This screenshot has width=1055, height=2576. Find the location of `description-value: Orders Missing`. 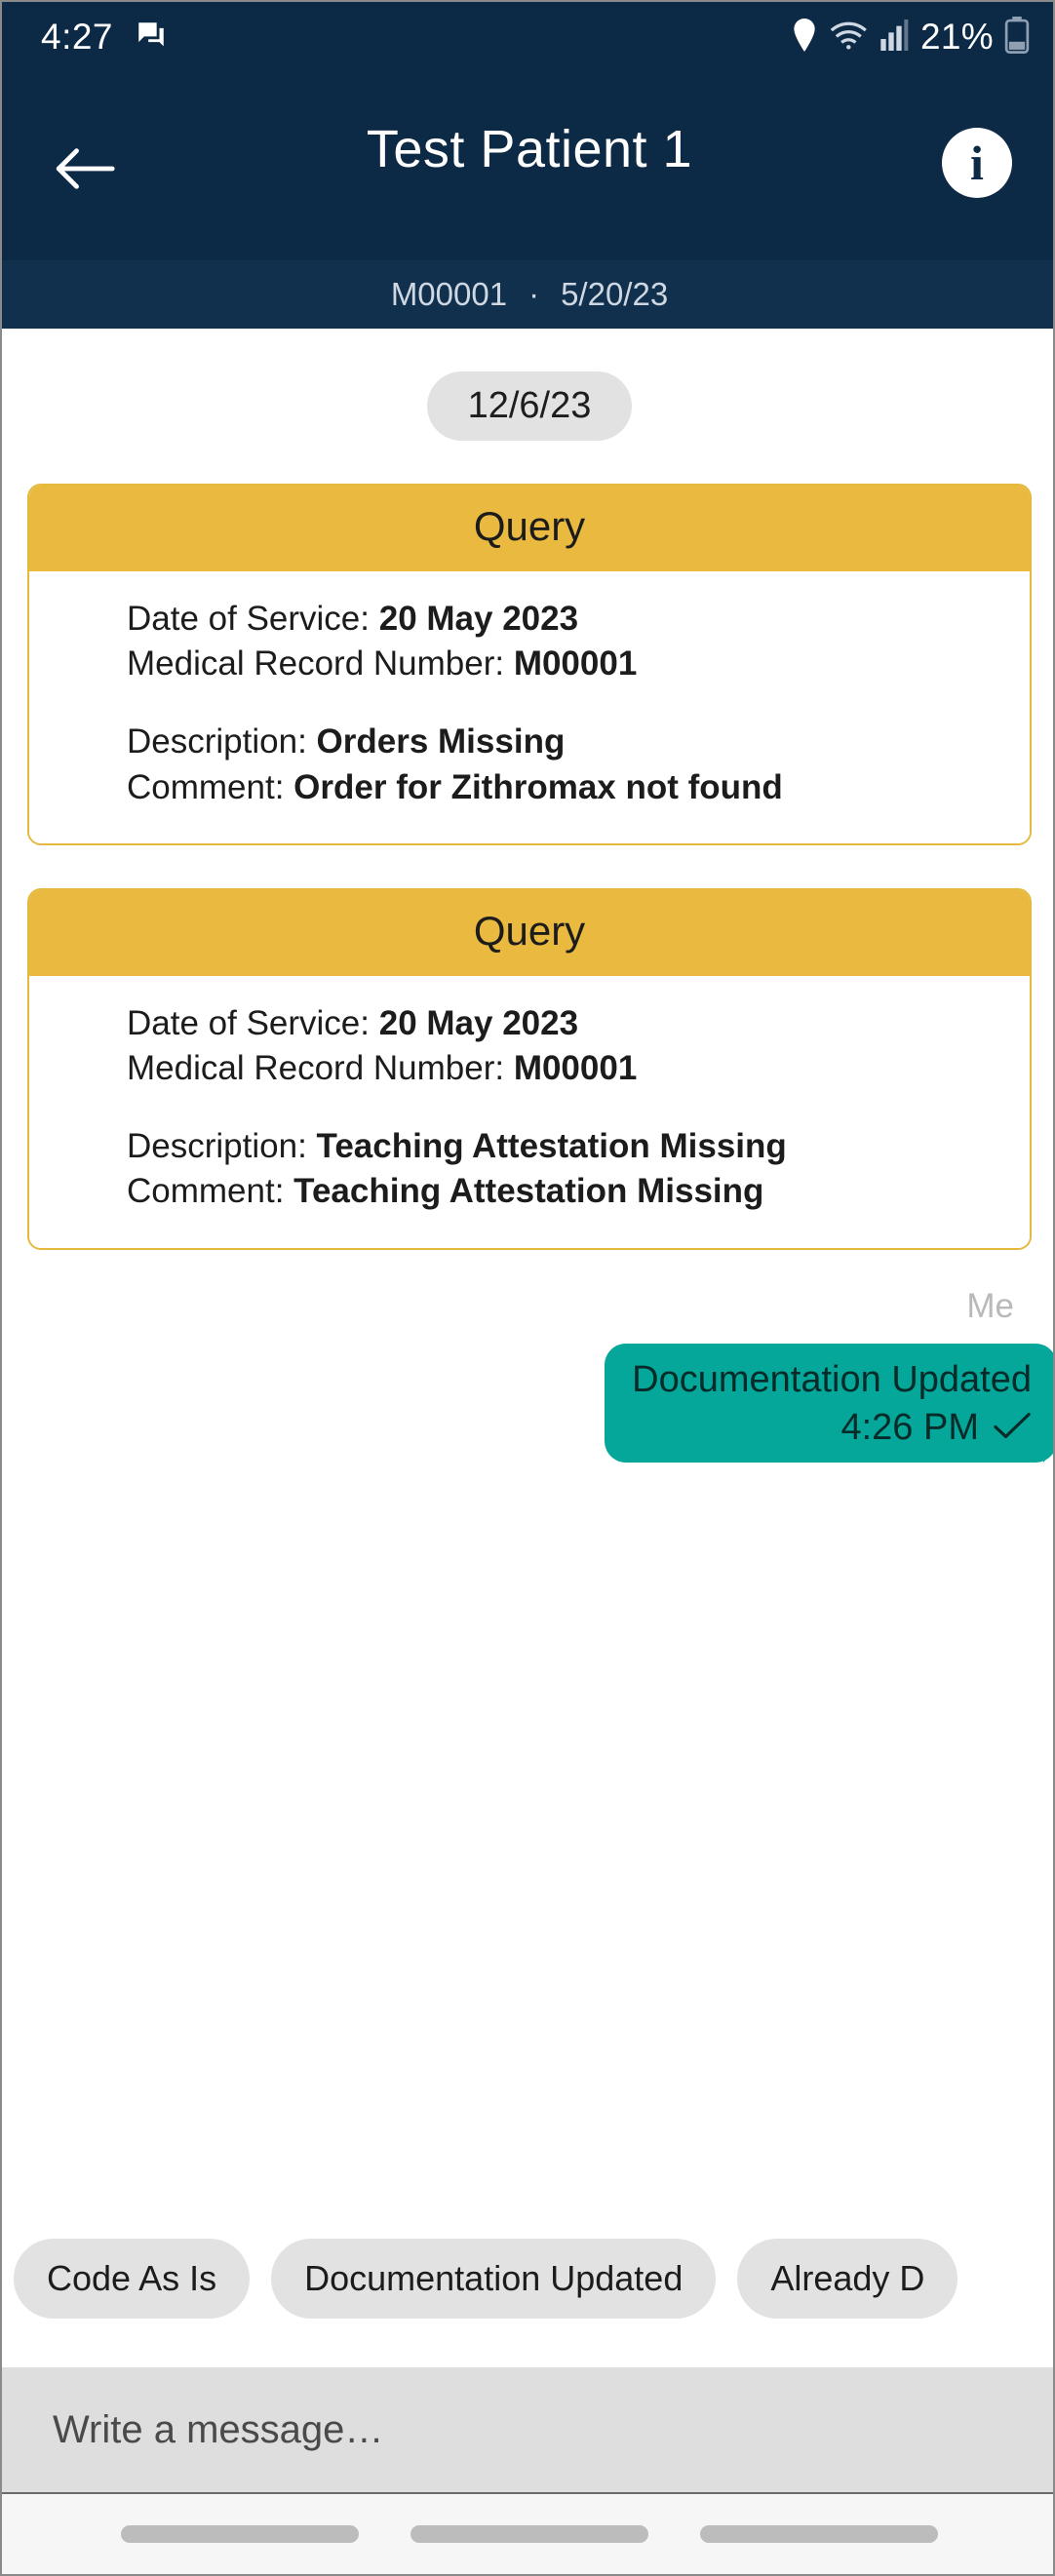

description-value: Orders Missing is located at coordinates (441, 741).